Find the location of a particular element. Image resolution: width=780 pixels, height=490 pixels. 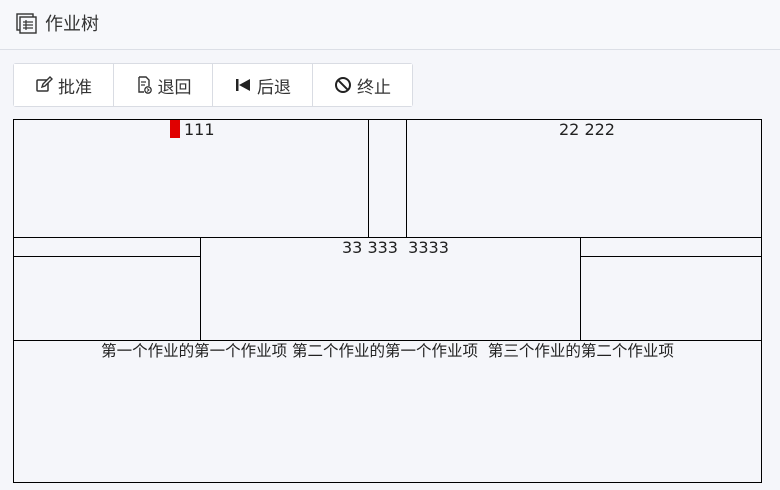

tree-node-level2-right-bottom is located at coordinates (671, 298).